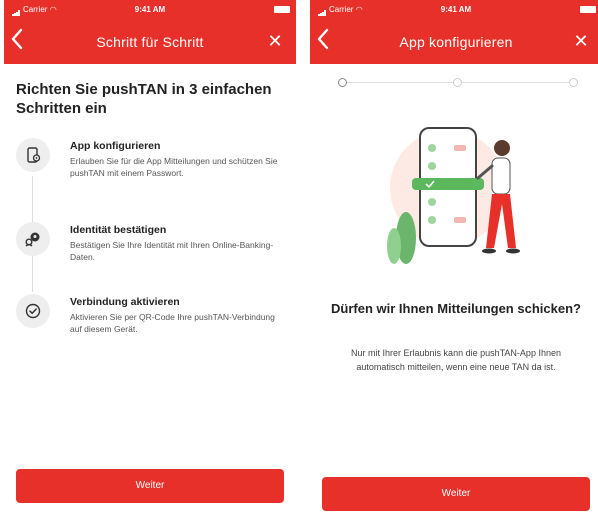  I want to click on check-circle-icon, so click(33, 311).